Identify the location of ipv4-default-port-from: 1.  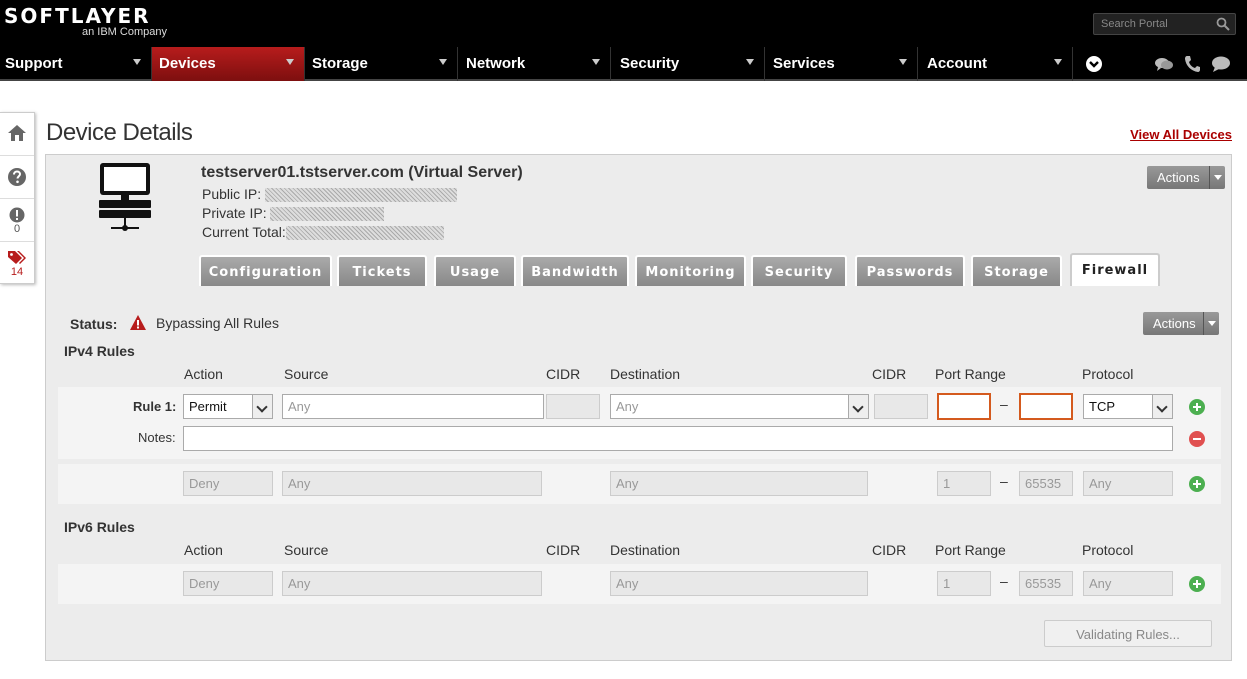
(964, 483).